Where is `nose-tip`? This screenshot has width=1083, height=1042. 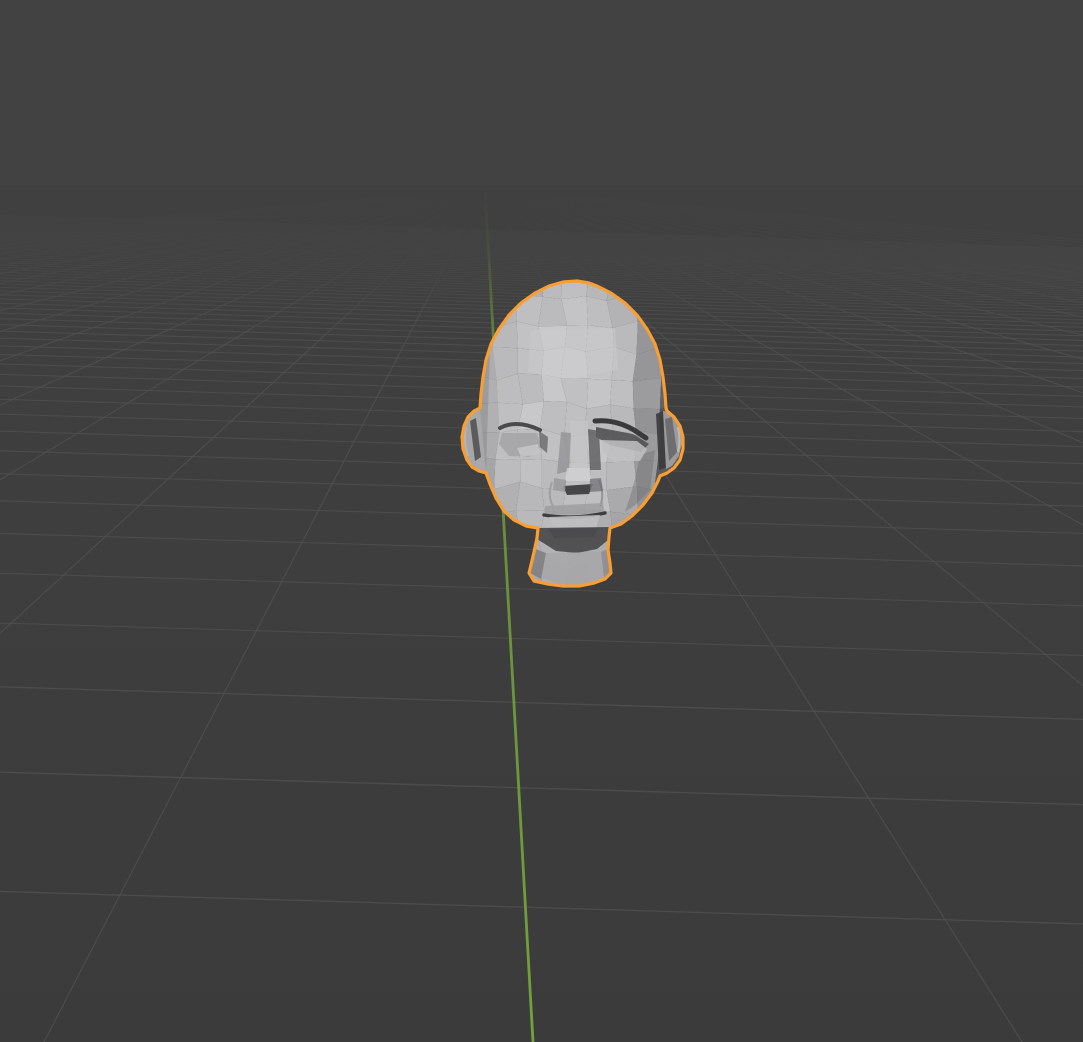
nose-tip is located at coordinates (578, 474).